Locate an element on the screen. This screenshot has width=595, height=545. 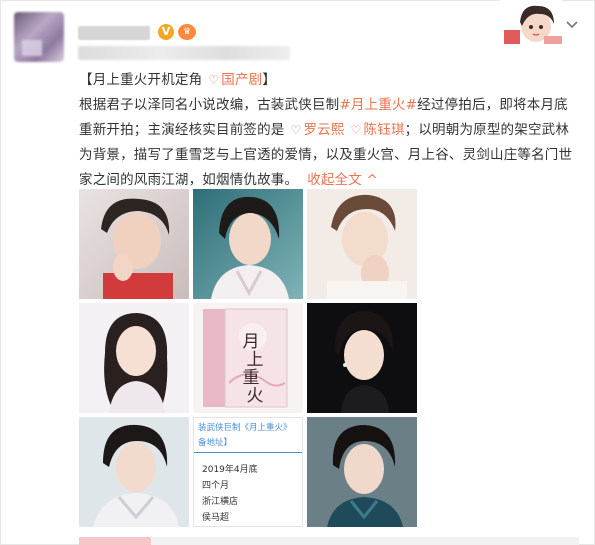
info-card-divider is located at coordinates (248, 452).